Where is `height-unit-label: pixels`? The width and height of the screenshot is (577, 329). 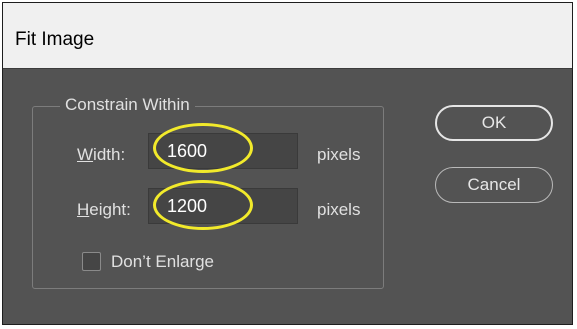 height-unit-label: pixels is located at coordinates (339, 209).